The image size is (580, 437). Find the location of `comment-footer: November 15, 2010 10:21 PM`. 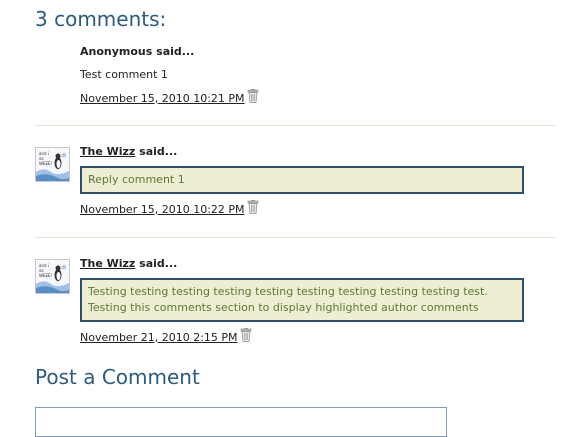

comment-footer: November 15, 2010 10:21 PM is located at coordinates (169, 98).